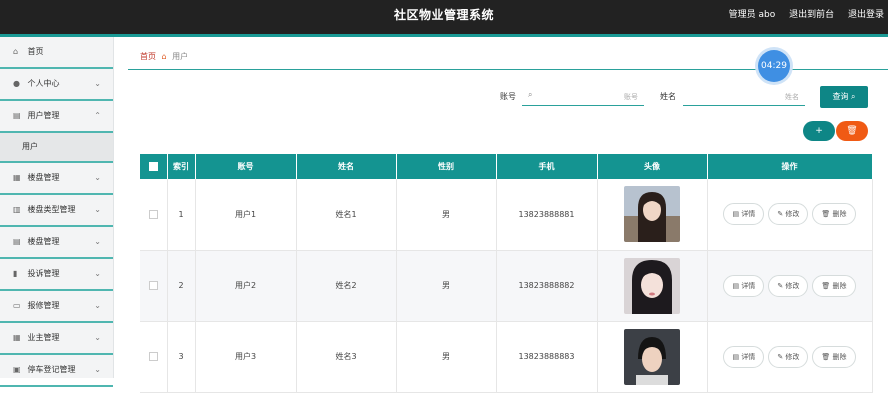 This screenshot has height=393, width=888. Describe the element at coordinates (181, 215) in the screenshot. I see `cell-index: 1` at that location.